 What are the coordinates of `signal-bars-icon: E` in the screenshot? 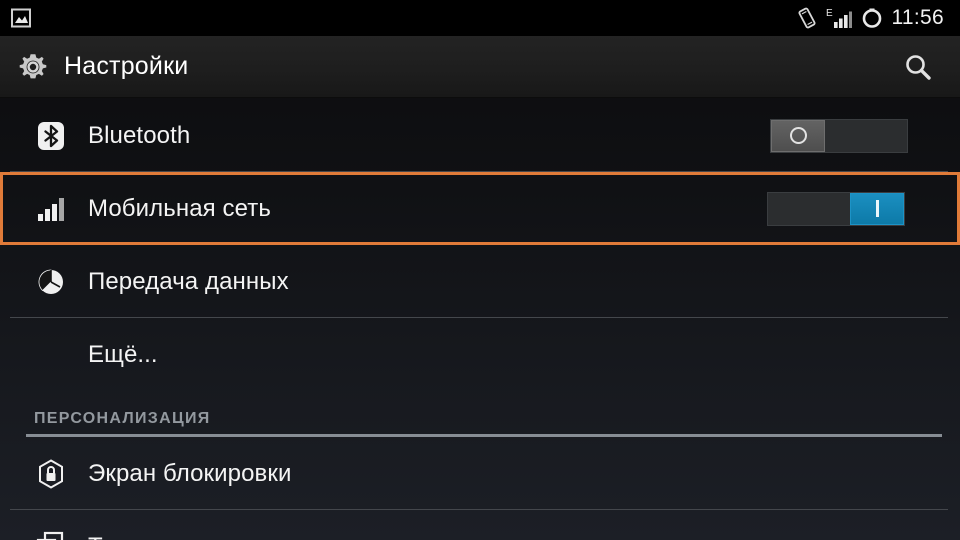 It's located at (839, 18).